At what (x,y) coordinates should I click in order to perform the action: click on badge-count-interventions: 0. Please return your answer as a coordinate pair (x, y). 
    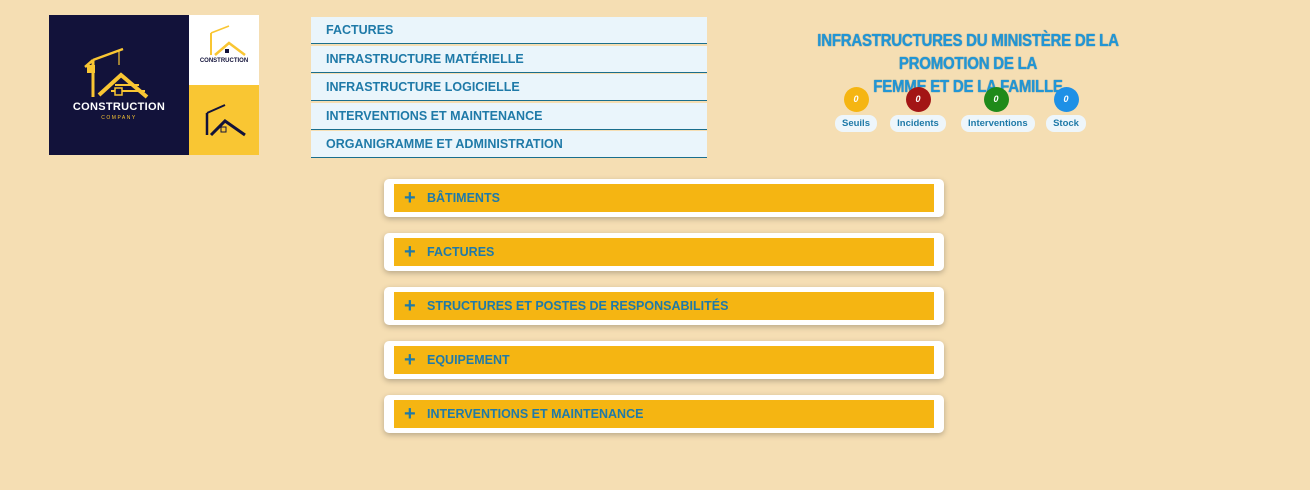
    Looking at the image, I should click on (996, 99).